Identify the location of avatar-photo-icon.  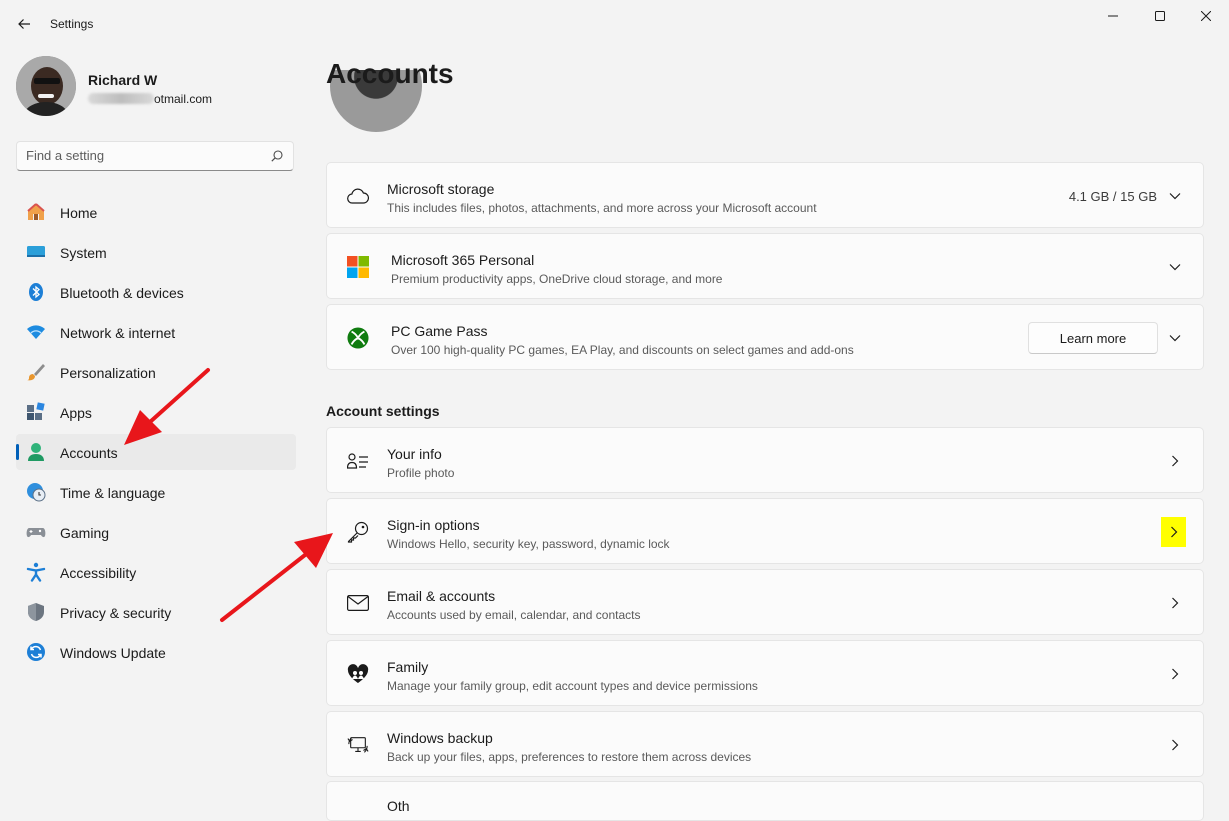
(46, 86).